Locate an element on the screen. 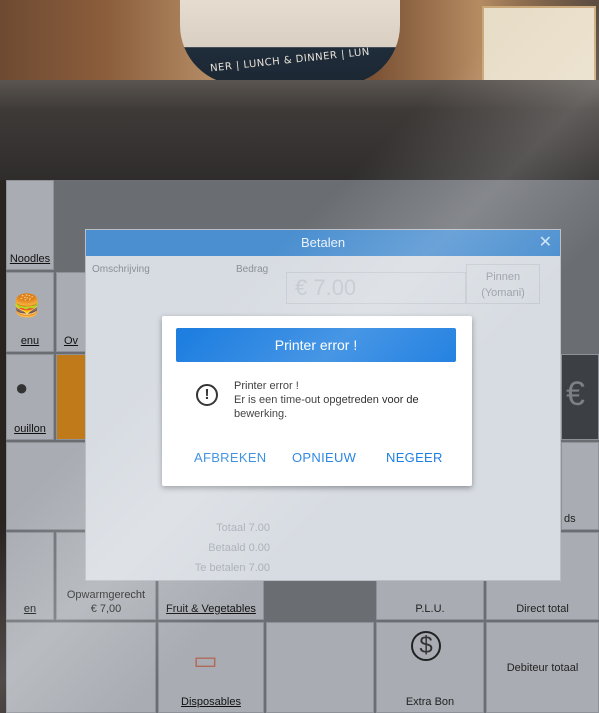 Image resolution: width=599 pixels, height=713 pixels. warning-icon: ! is located at coordinates (207, 395).